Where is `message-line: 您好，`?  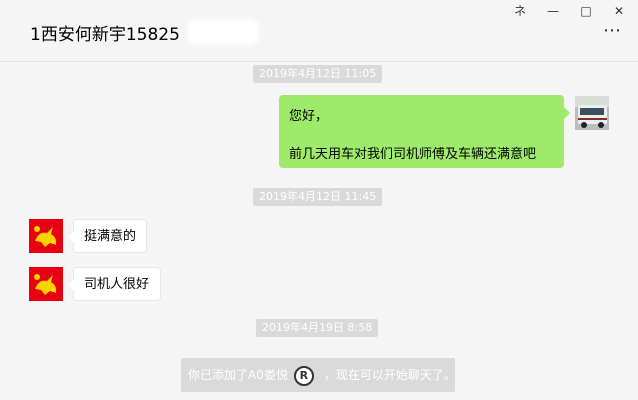 message-line: 您好， is located at coordinates (309, 116).